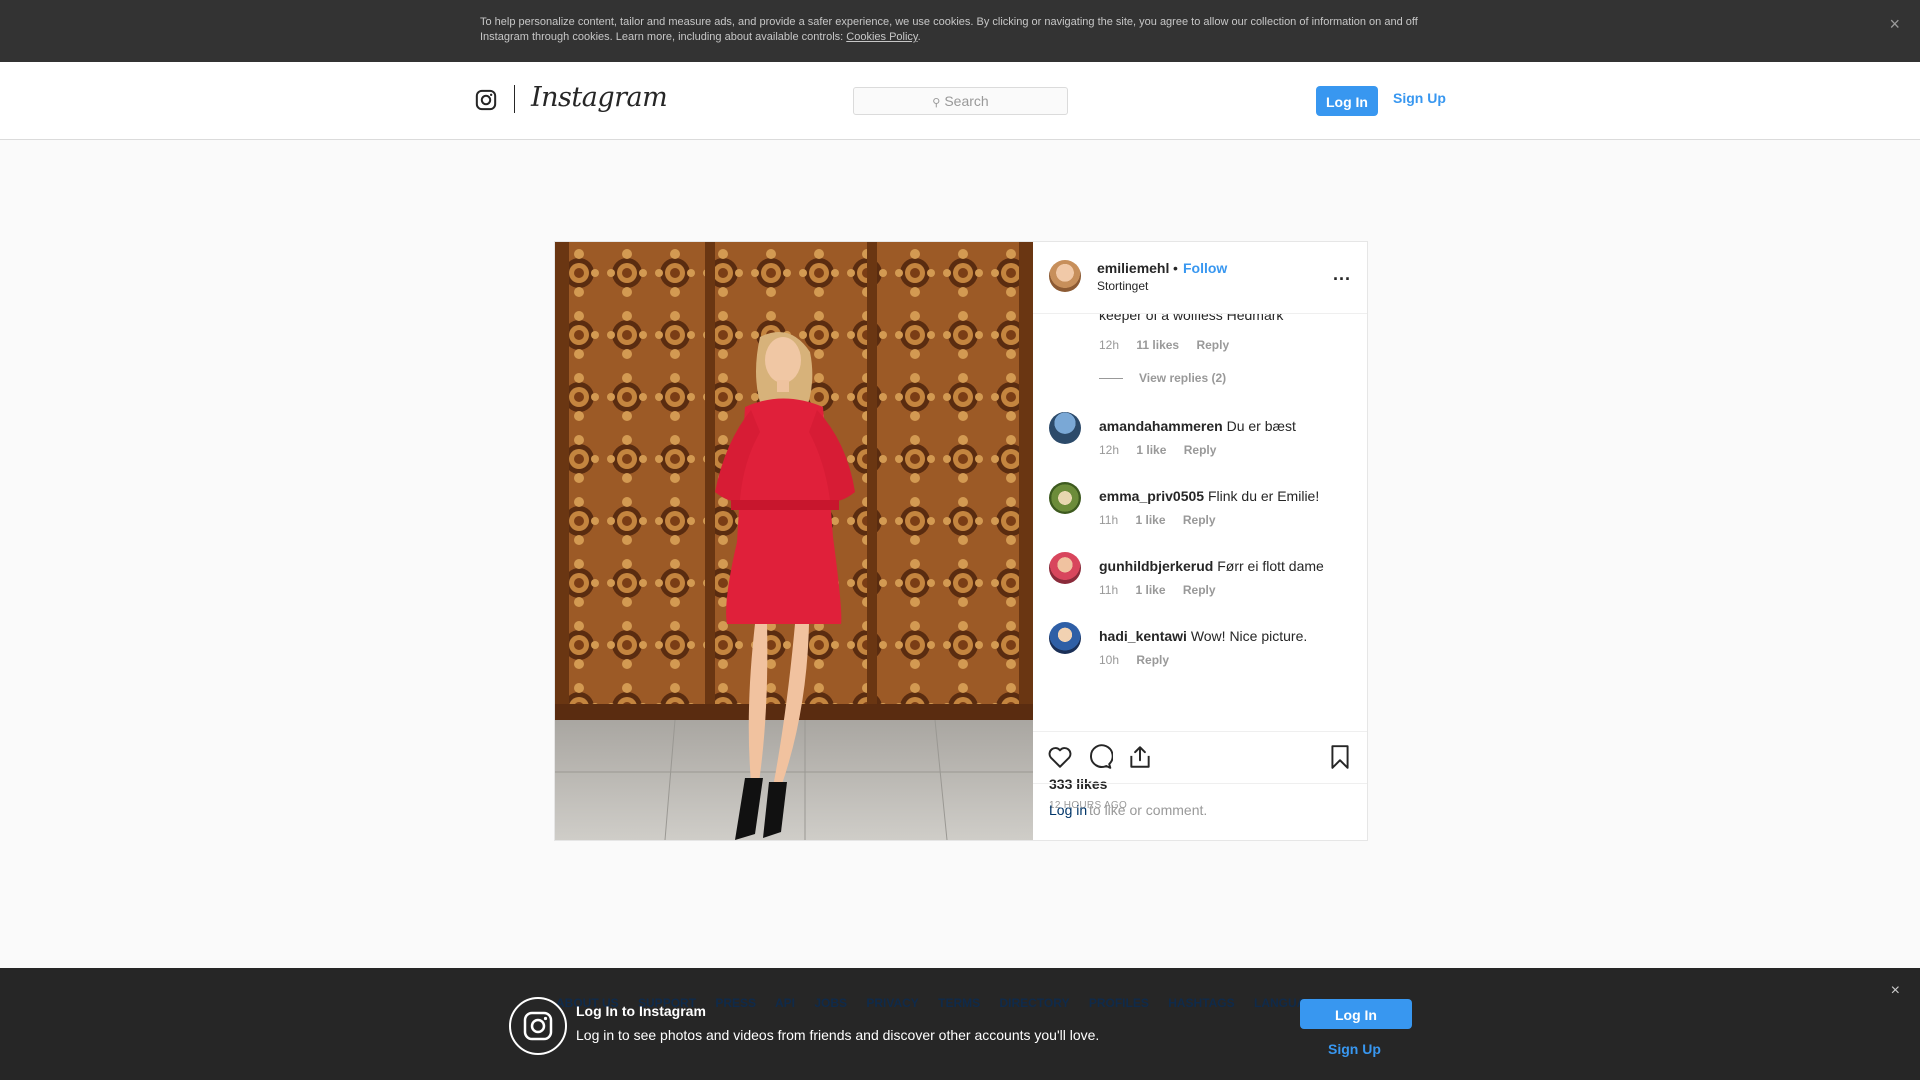  Describe the element at coordinates (1340, 757) in the screenshot. I see `bookmark-icon` at that location.